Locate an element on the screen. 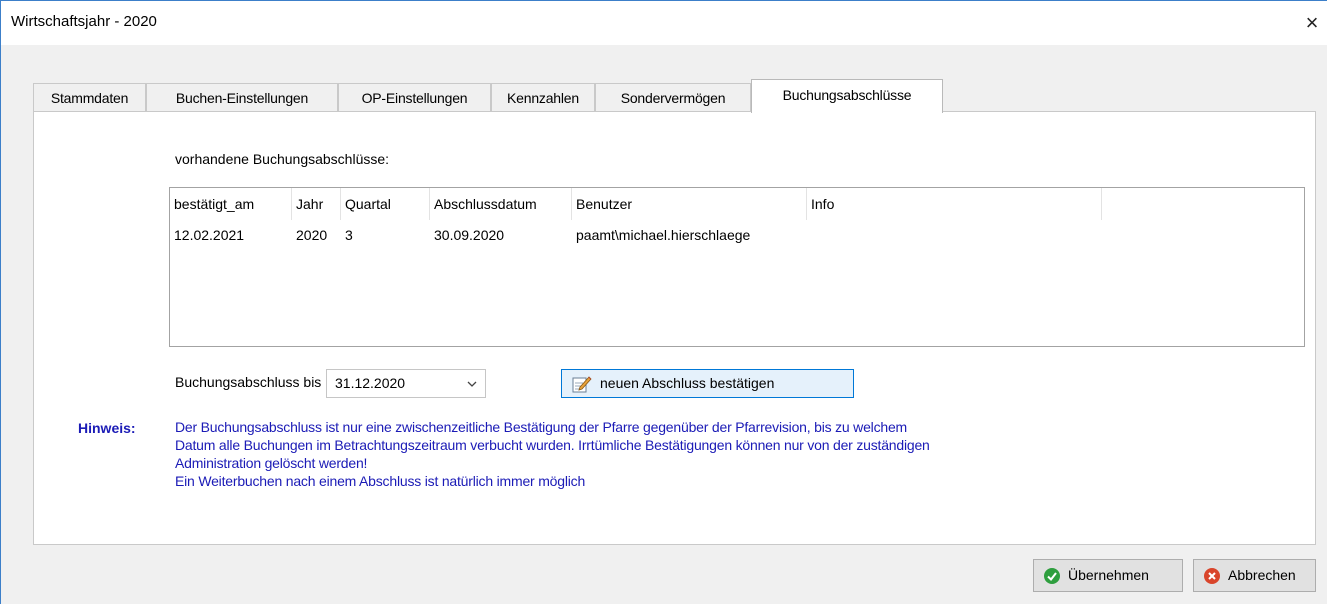  hint-label: Hinweis: is located at coordinates (107, 428).